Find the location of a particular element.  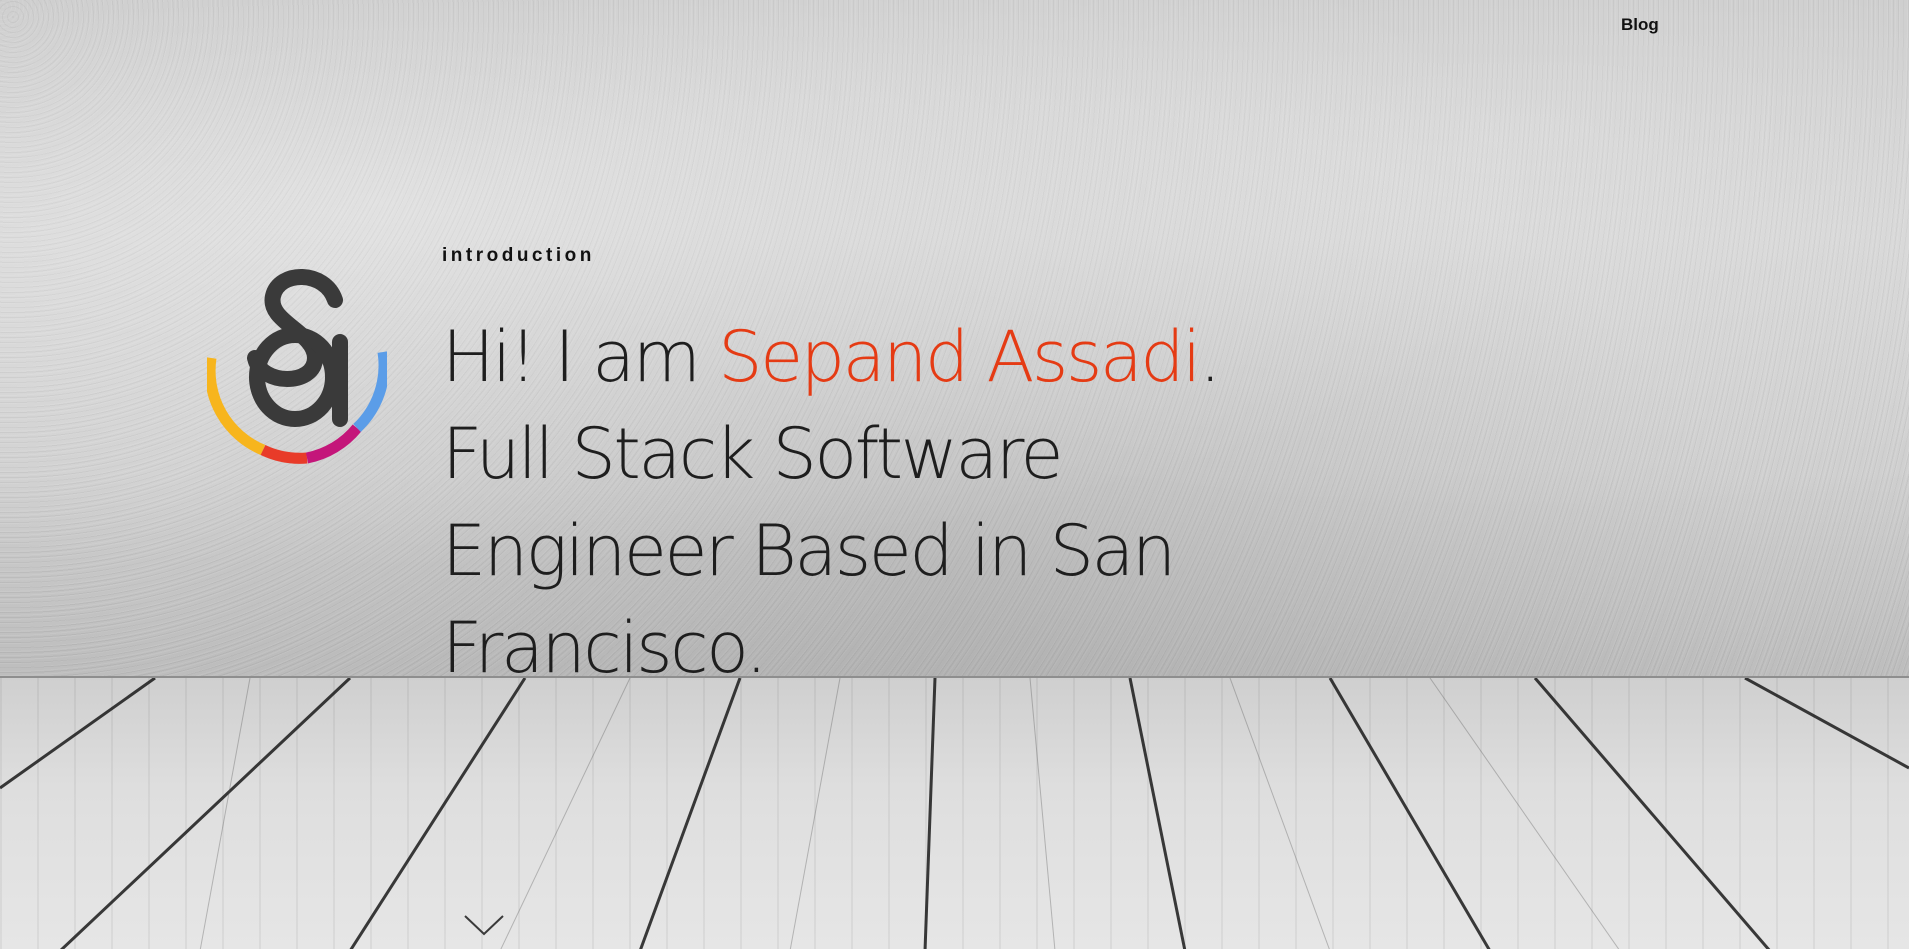

headline-greeting: Hi! I am is located at coordinates (580, 357).